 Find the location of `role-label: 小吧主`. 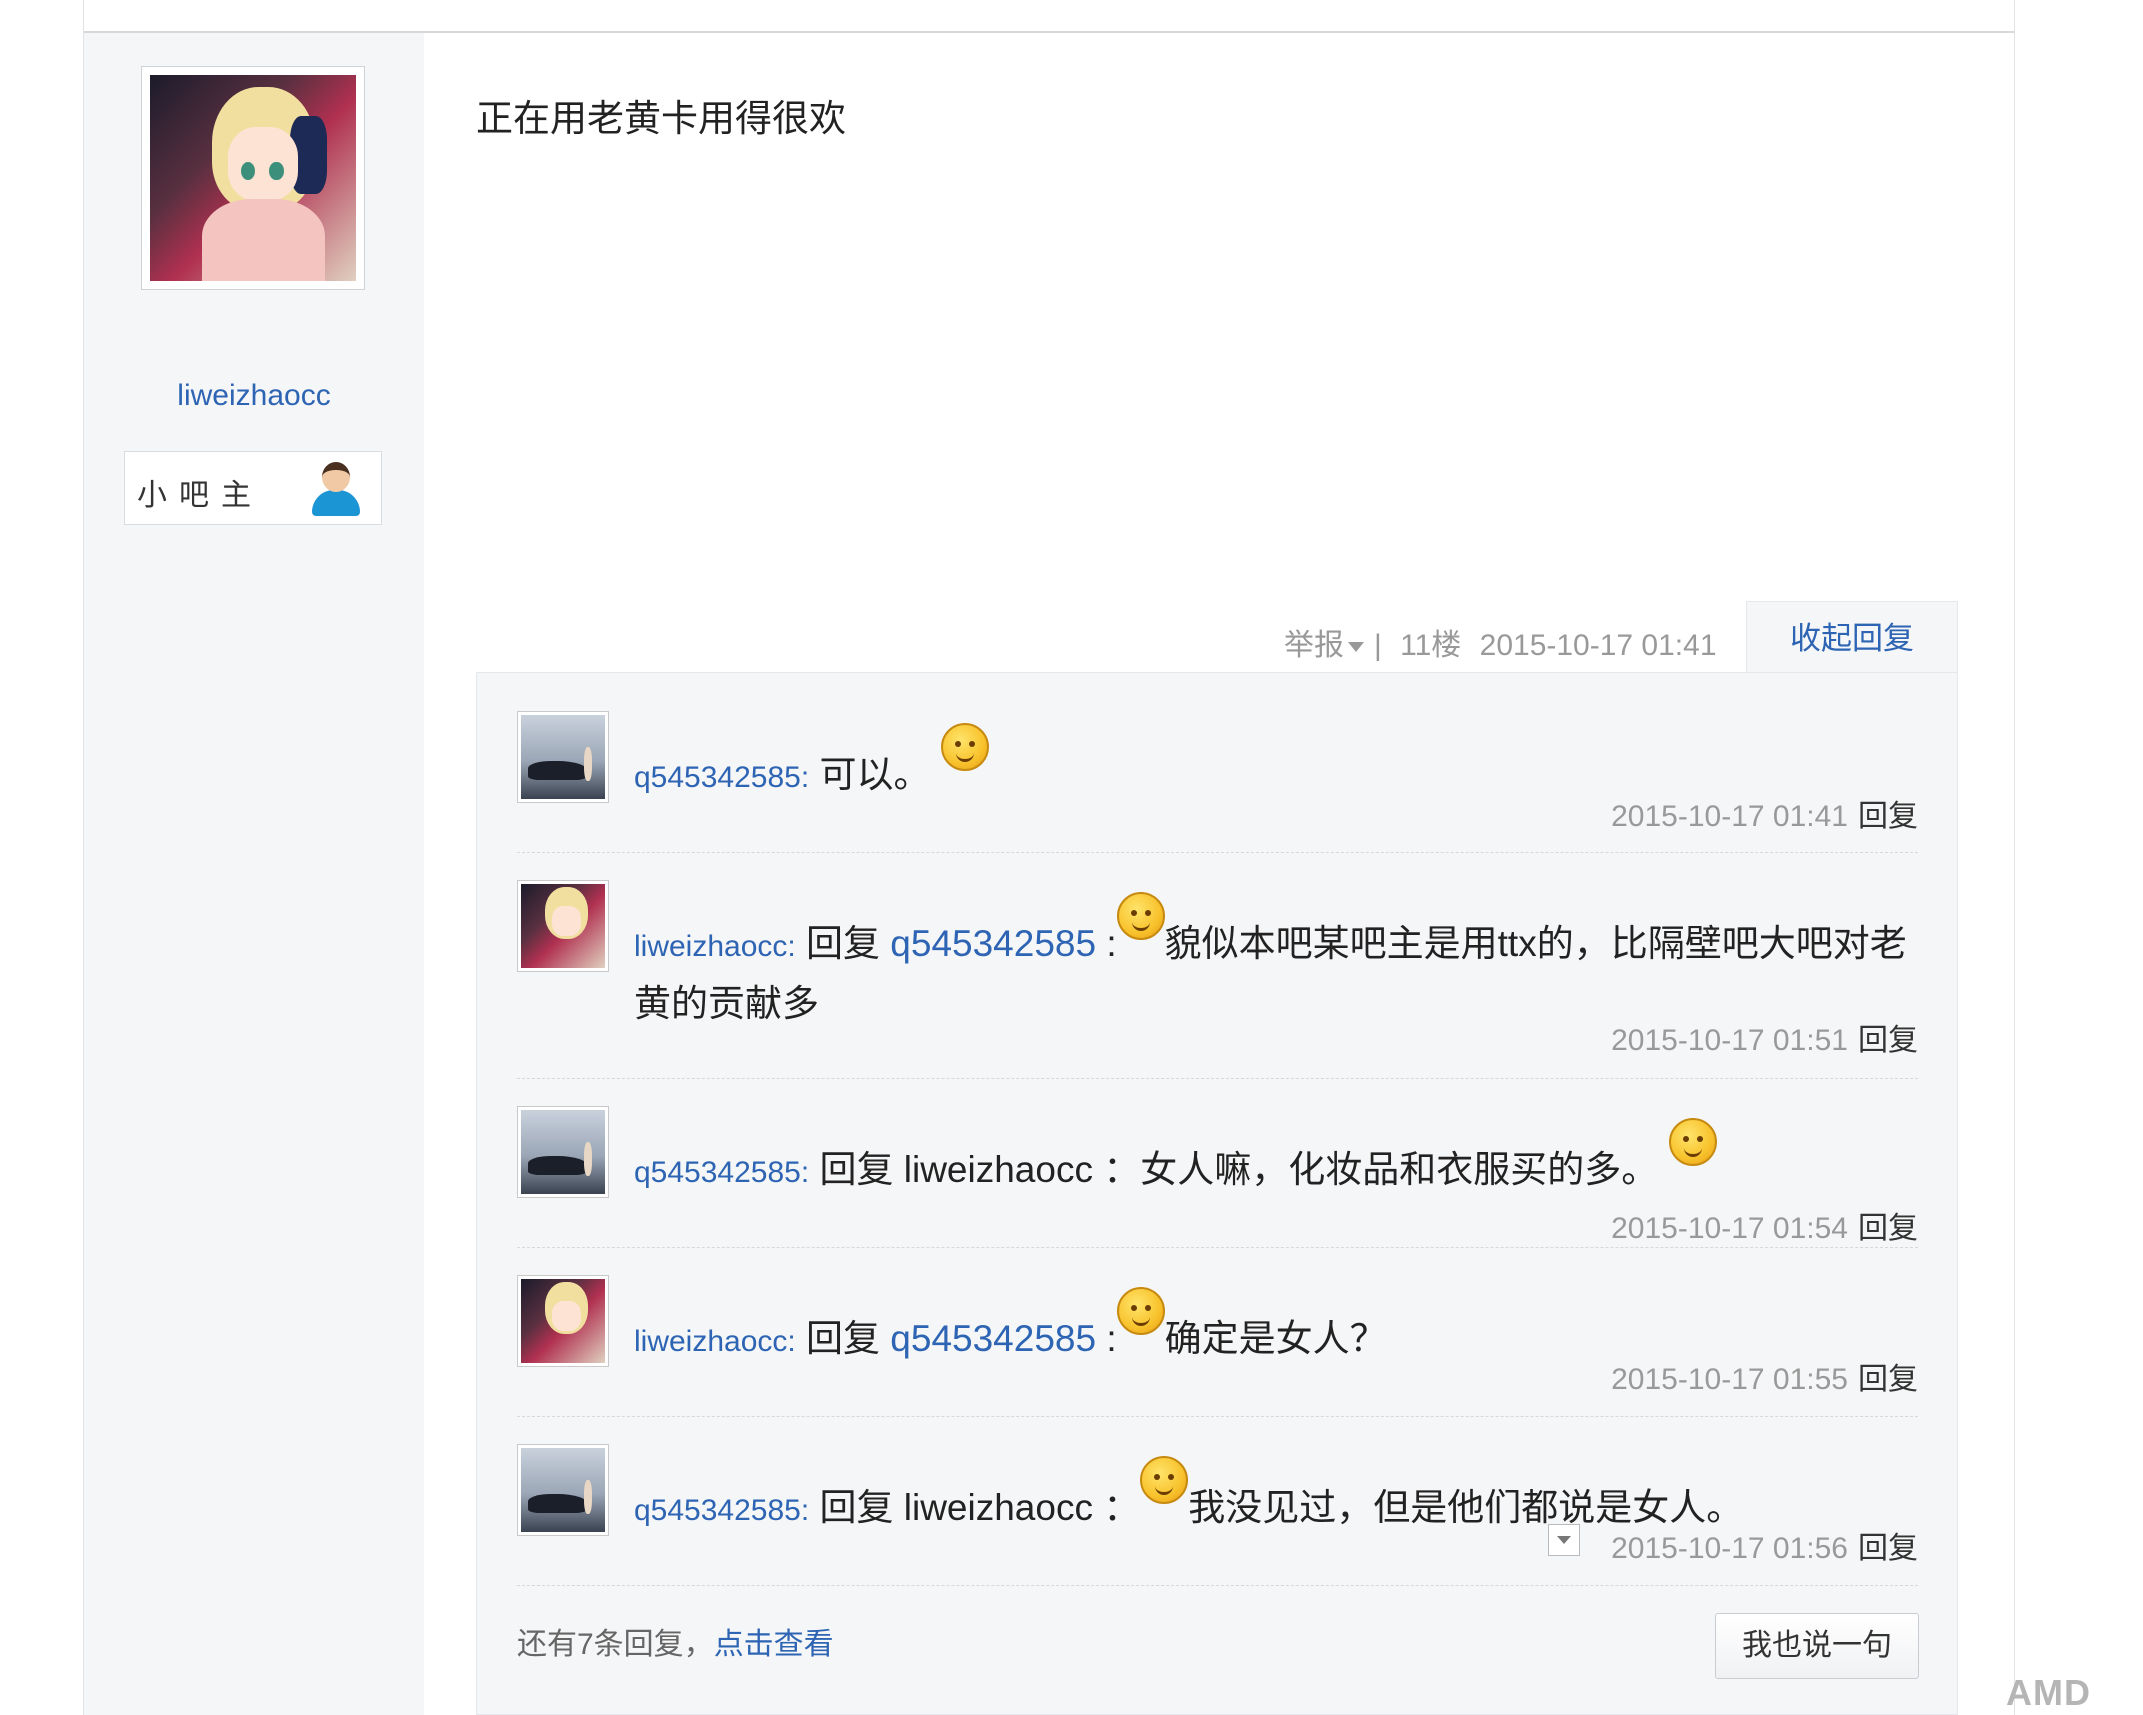

role-label: 小吧主 is located at coordinates (200, 495).